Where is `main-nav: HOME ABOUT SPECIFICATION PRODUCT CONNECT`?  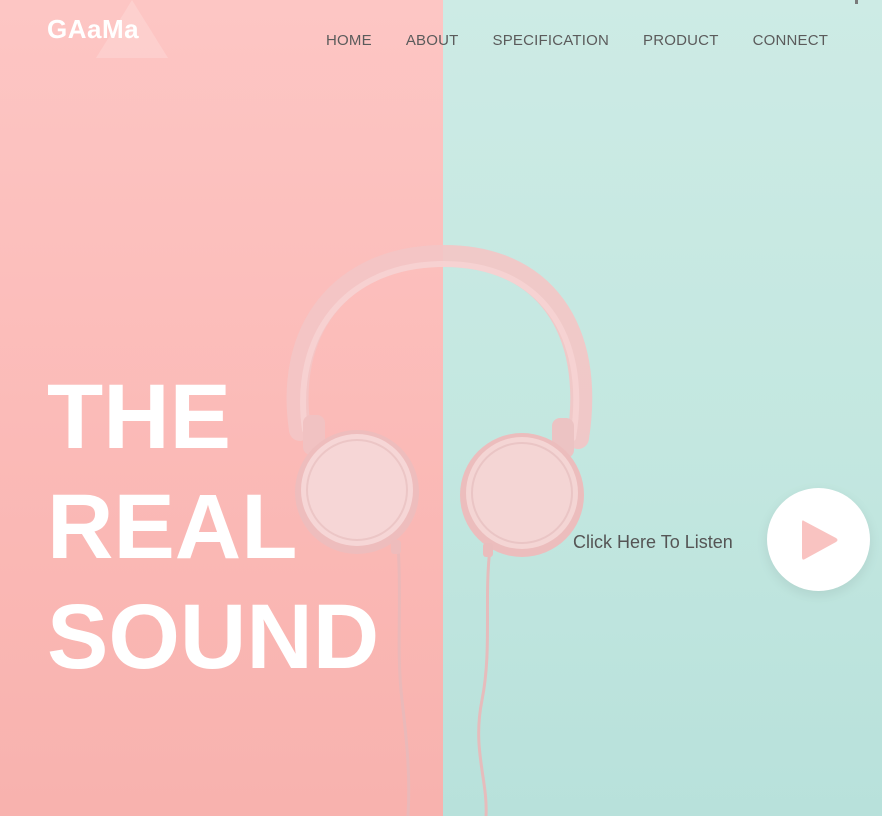
main-nav: HOME ABOUT SPECIFICATION PRODUCT CONNECT is located at coordinates (577, 40).